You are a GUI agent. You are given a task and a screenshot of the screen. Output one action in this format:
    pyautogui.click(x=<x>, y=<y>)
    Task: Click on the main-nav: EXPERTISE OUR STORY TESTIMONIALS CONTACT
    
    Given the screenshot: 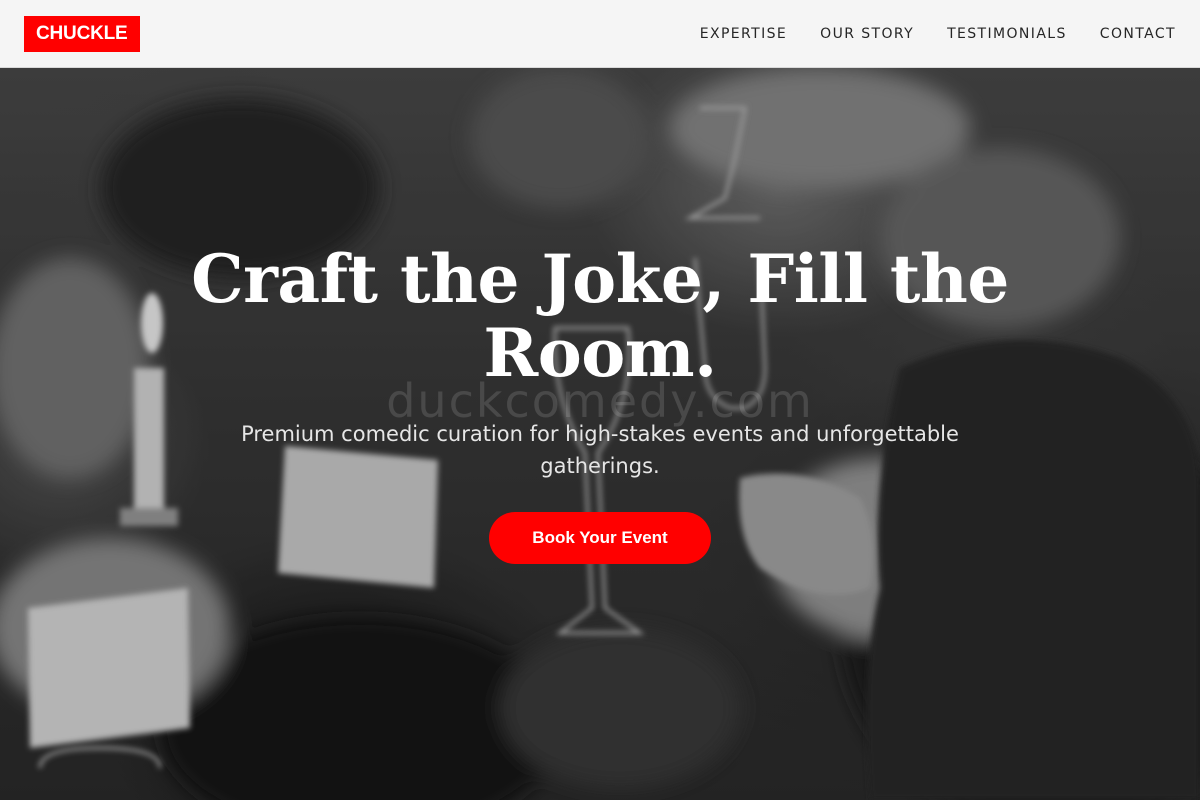 What is the action you would take?
    pyautogui.click(x=921, y=34)
    